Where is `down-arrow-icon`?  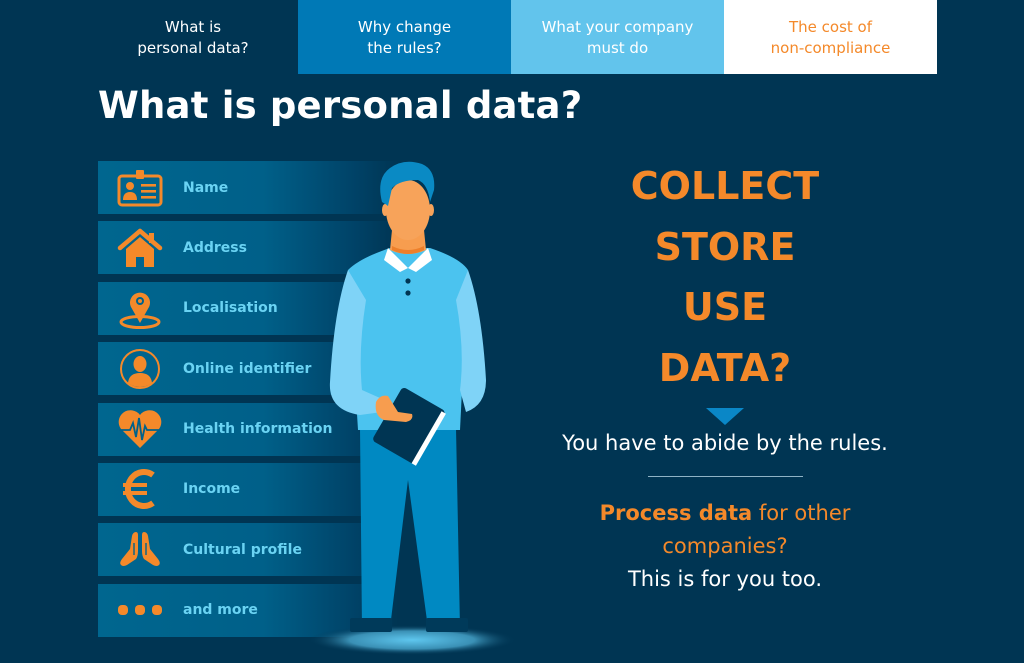 down-arrow-icon is located at coordinates (725, 416).